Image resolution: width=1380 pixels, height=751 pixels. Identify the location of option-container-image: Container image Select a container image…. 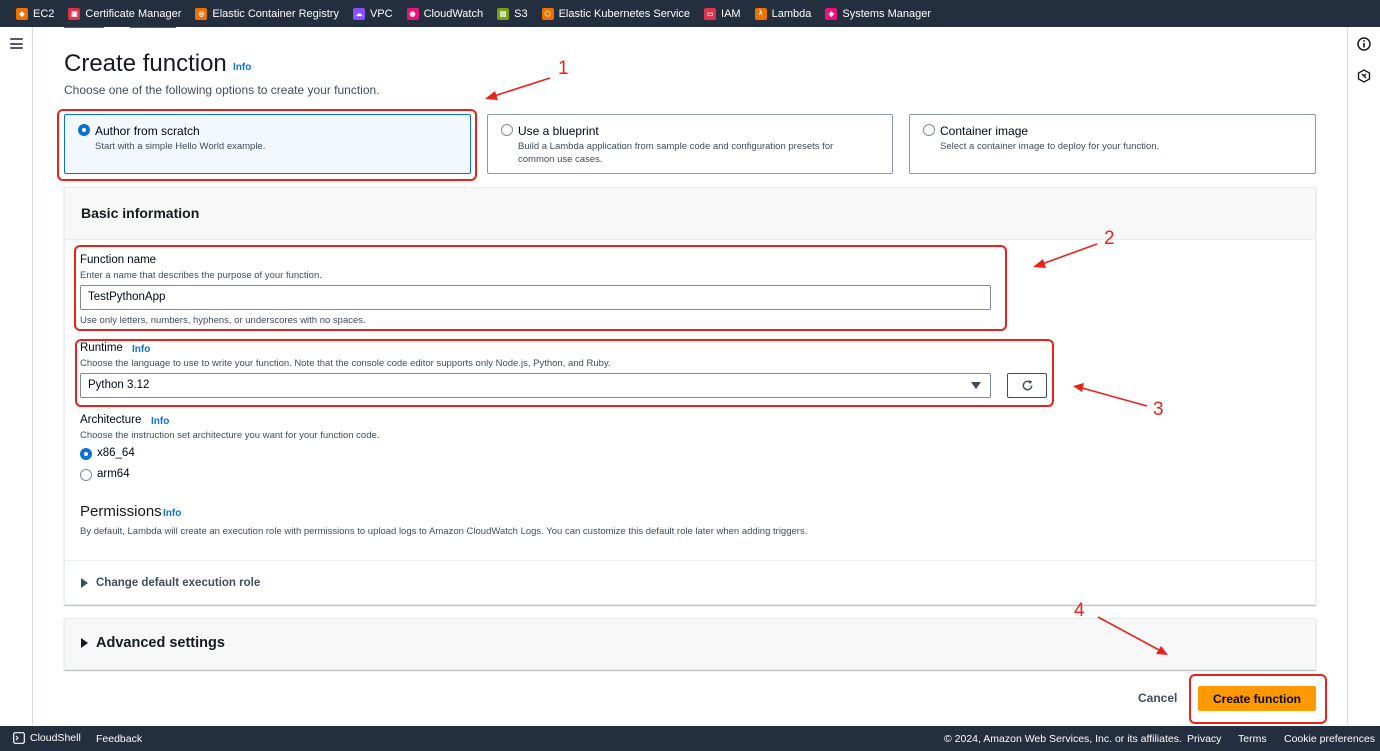
(1112, 144).